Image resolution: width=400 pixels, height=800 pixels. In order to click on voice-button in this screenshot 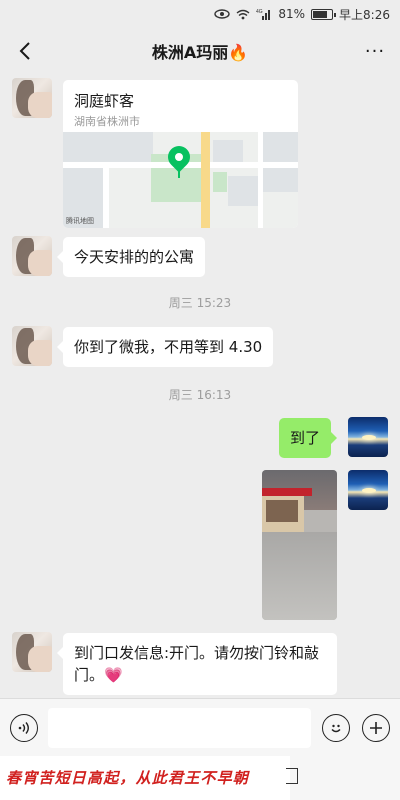, I will do `click(24, 728)`.